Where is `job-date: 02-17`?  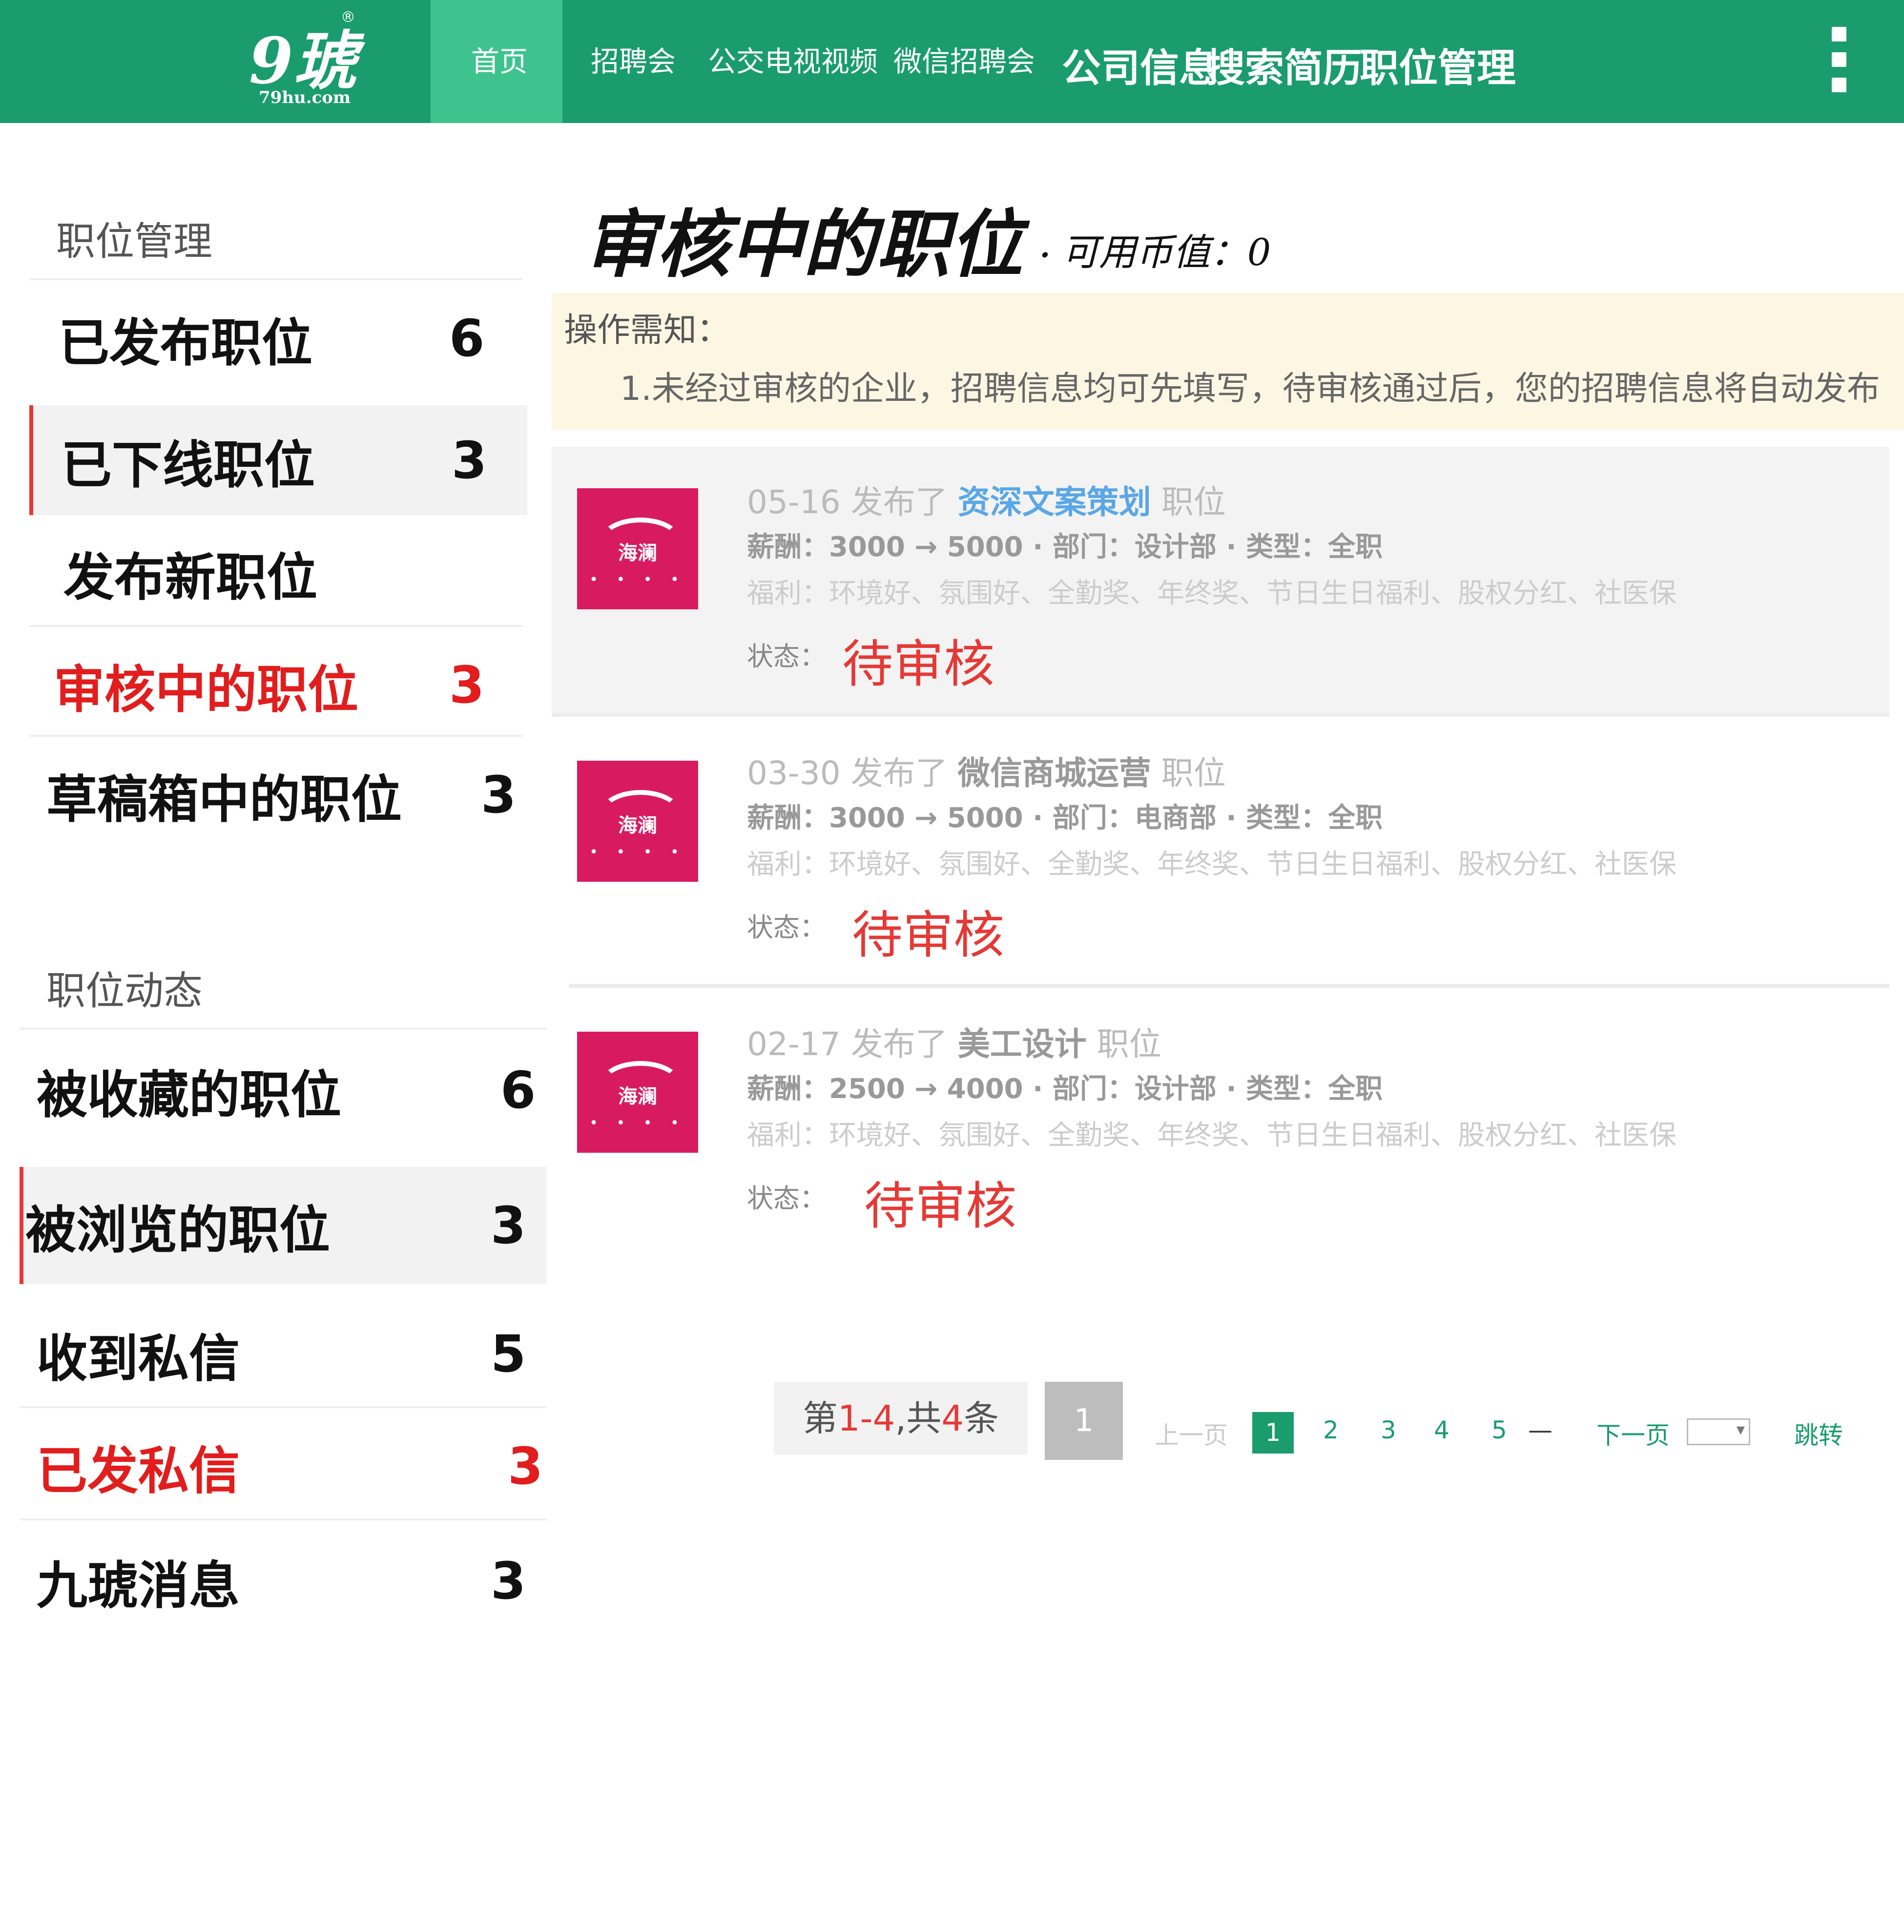 job-date: 02-17 is located at coordinates (794, 1044).